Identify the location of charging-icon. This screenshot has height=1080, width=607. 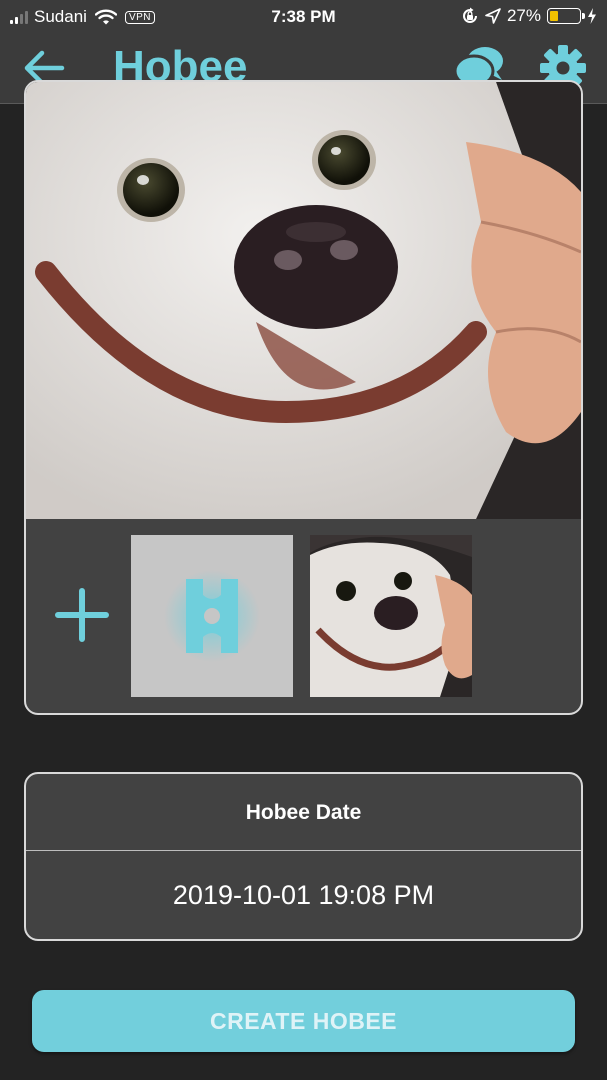
(592, 16).